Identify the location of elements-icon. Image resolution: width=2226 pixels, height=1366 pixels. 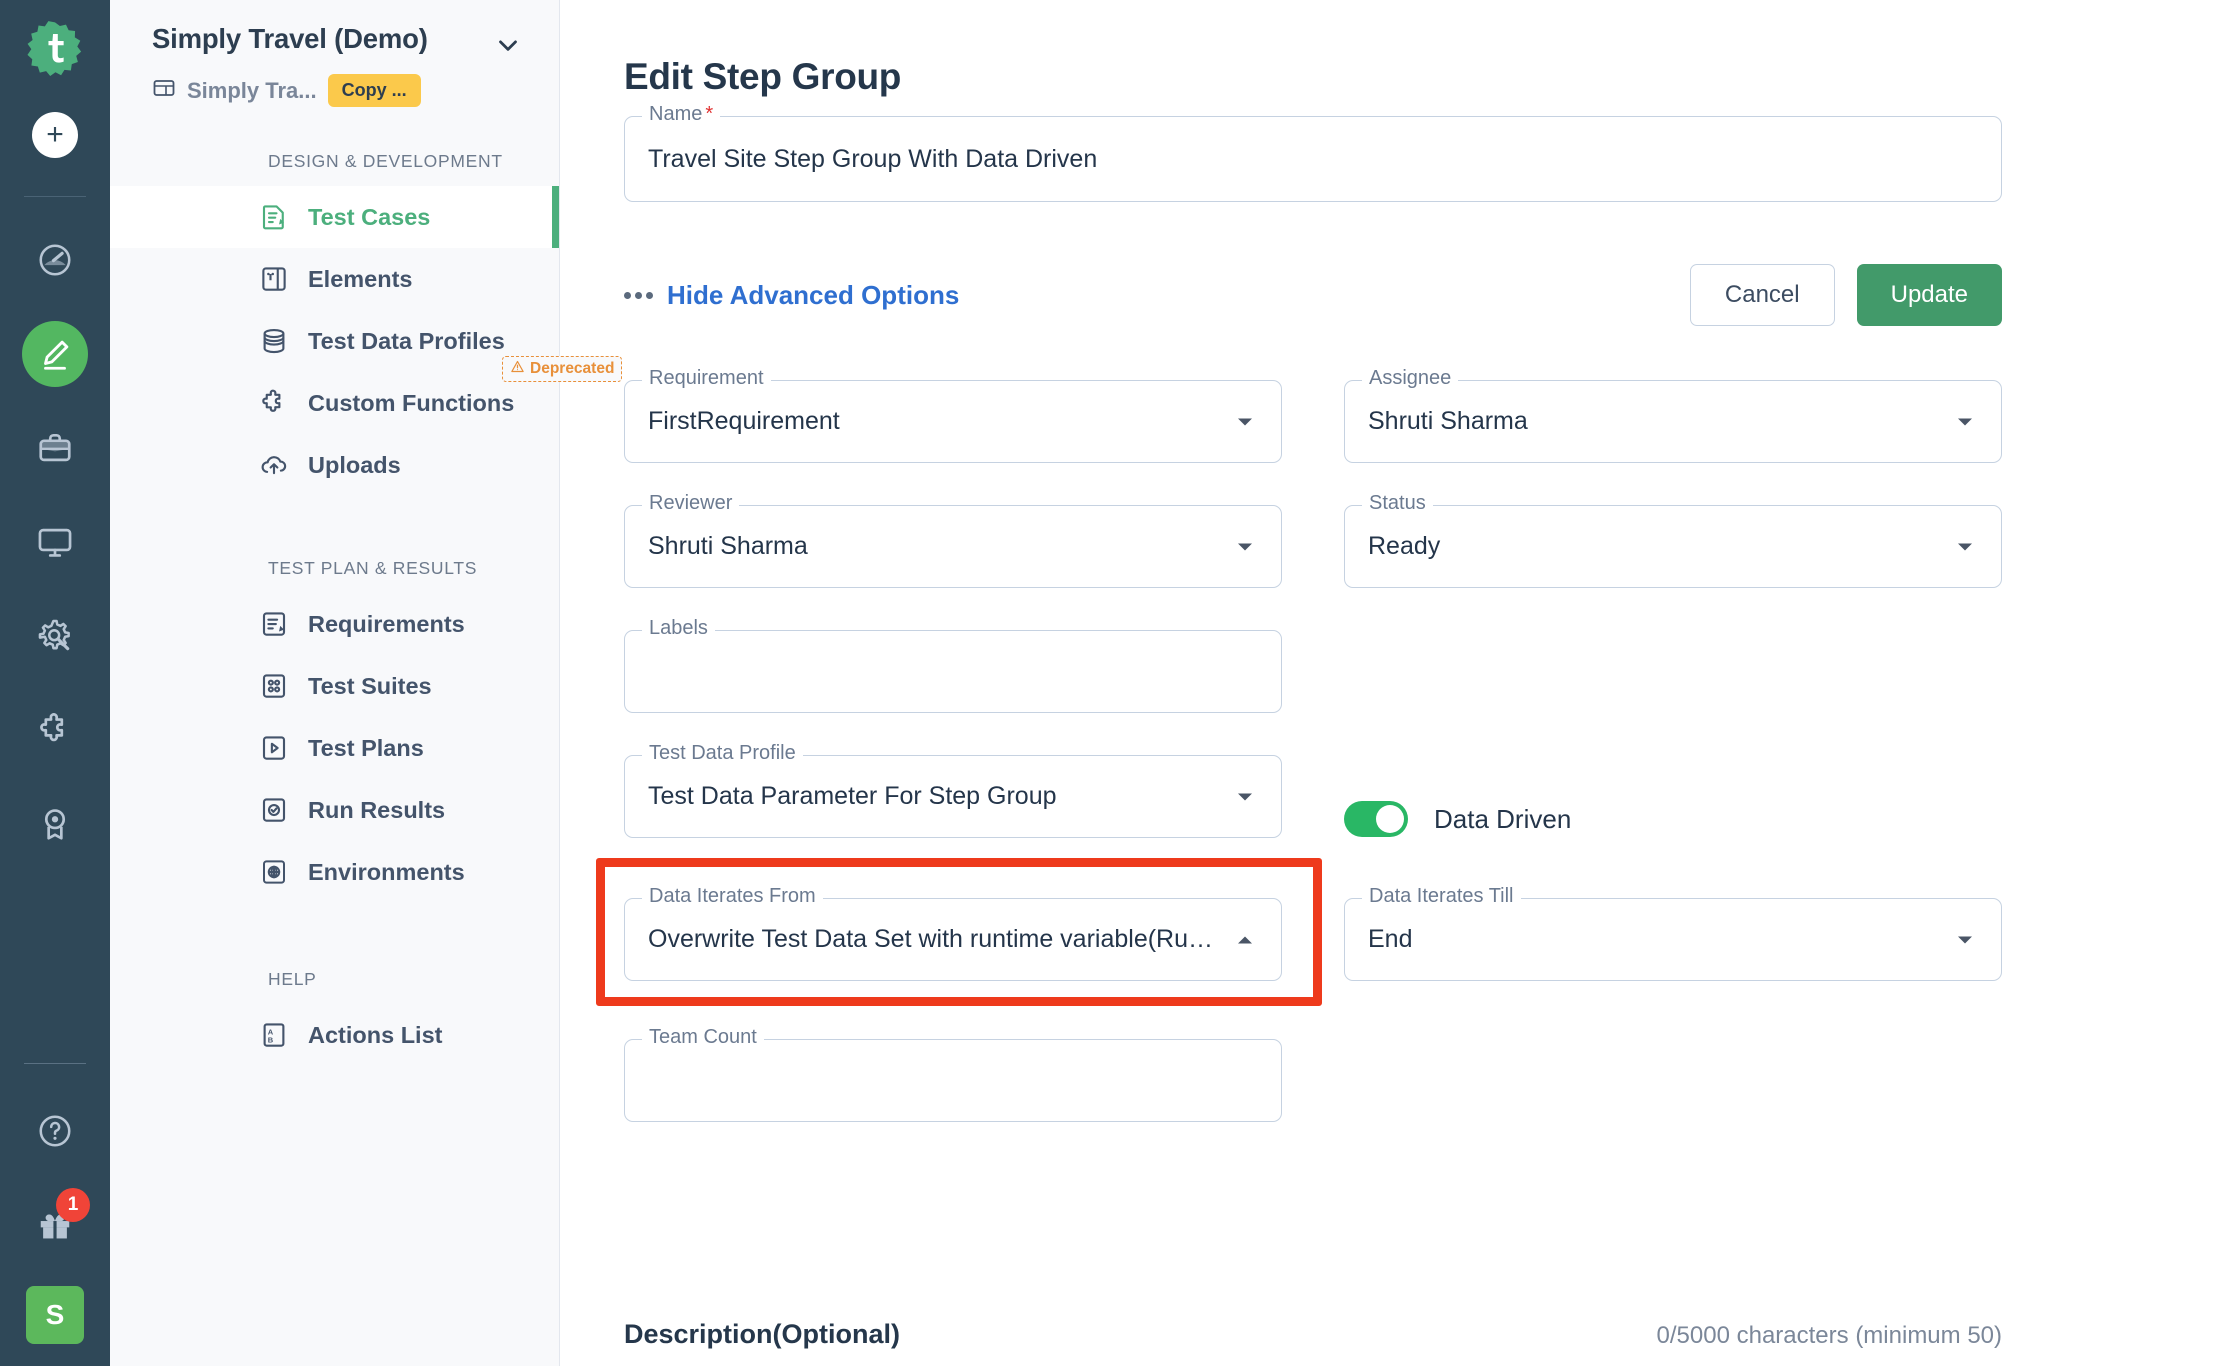
(274, 279).